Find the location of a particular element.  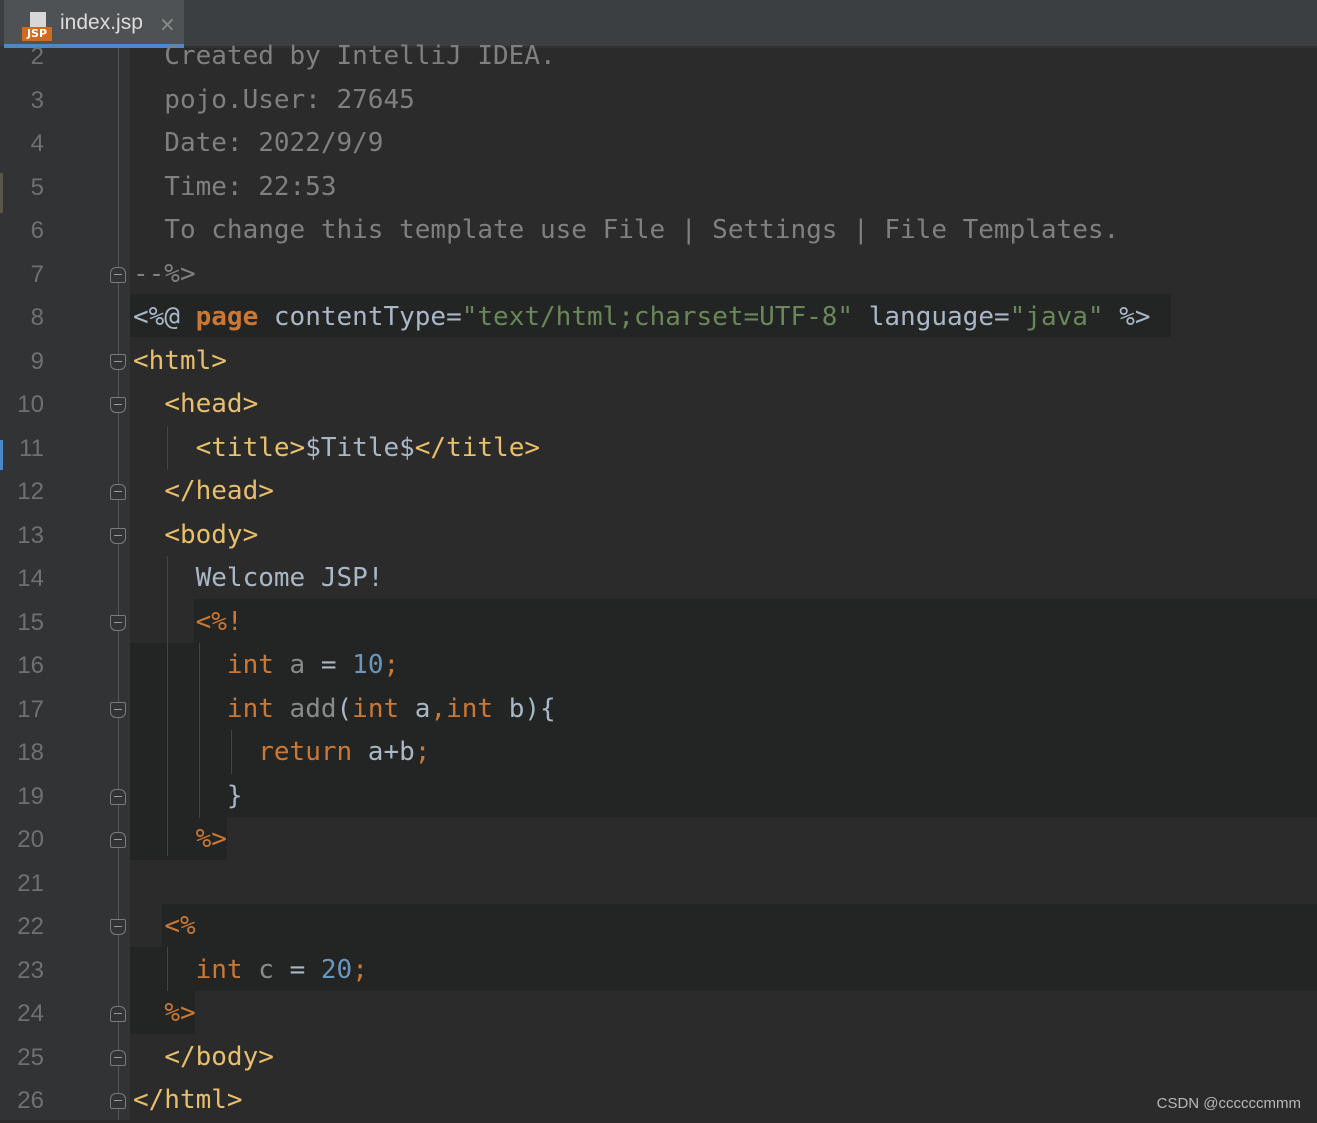

code-token: --%> is located at coordinates (164, 273).